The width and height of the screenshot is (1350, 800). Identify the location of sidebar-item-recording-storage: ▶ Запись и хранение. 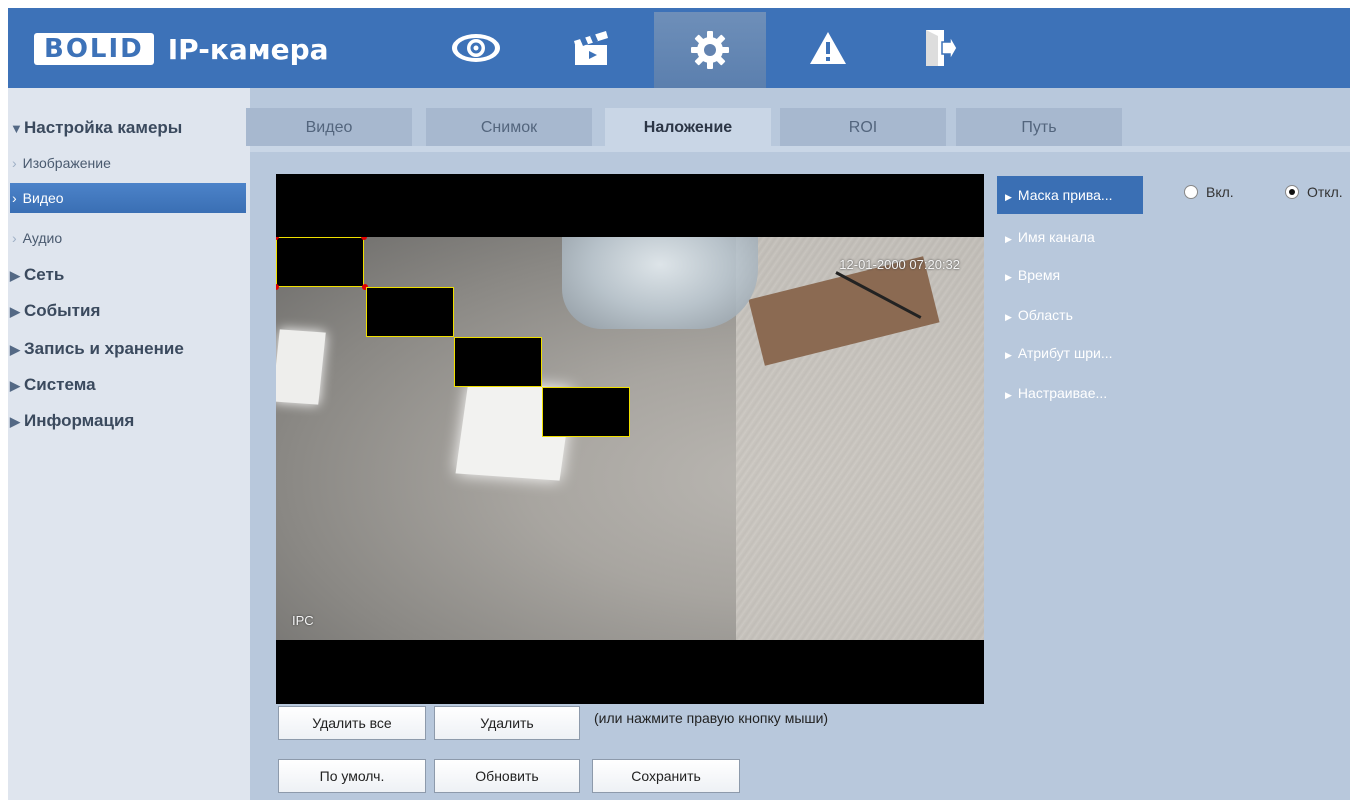
(97, 349).